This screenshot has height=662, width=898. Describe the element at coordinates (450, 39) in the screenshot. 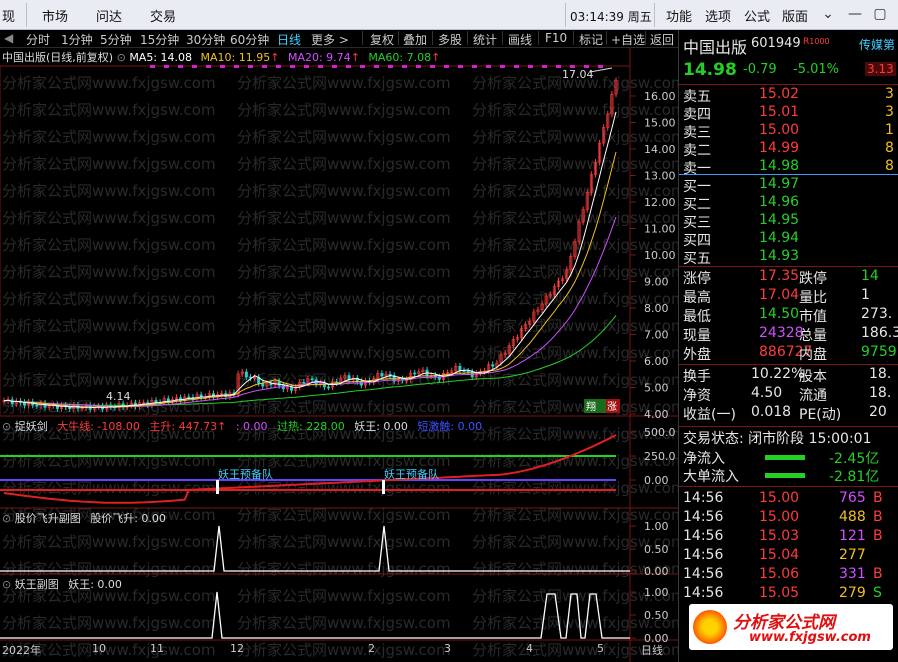

I see `tool-multi-stock: 多股` at that location.